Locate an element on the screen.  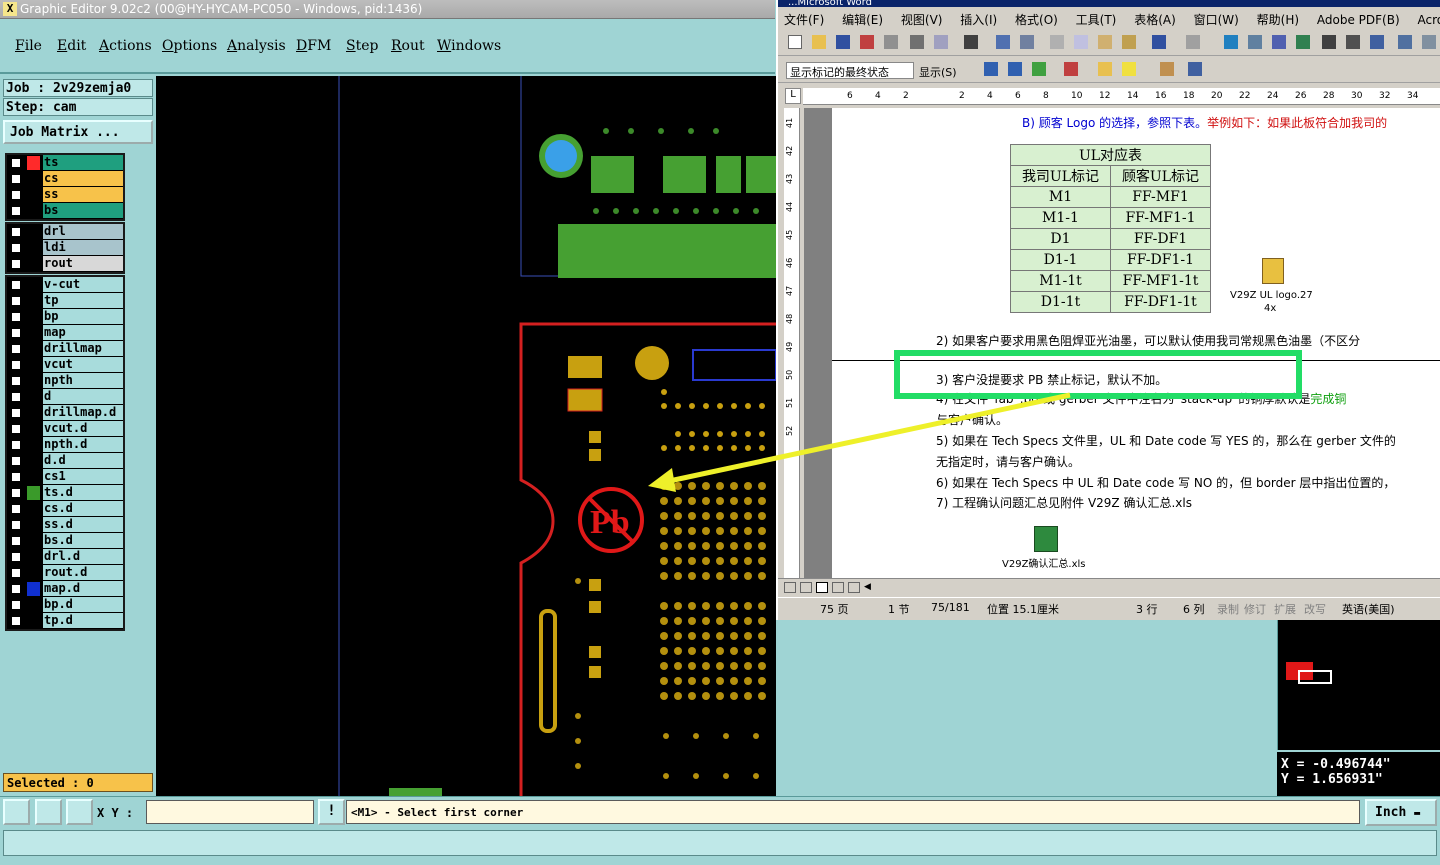
xy-label: X Y : is located at coordinates (115, 813).